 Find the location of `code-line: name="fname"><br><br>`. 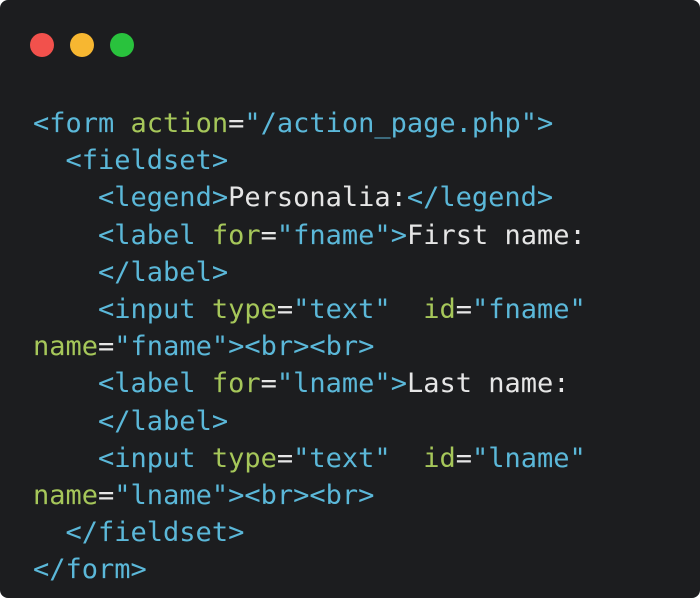

code-line: name="fname"><br><br> is located at coordinates (309, 346).